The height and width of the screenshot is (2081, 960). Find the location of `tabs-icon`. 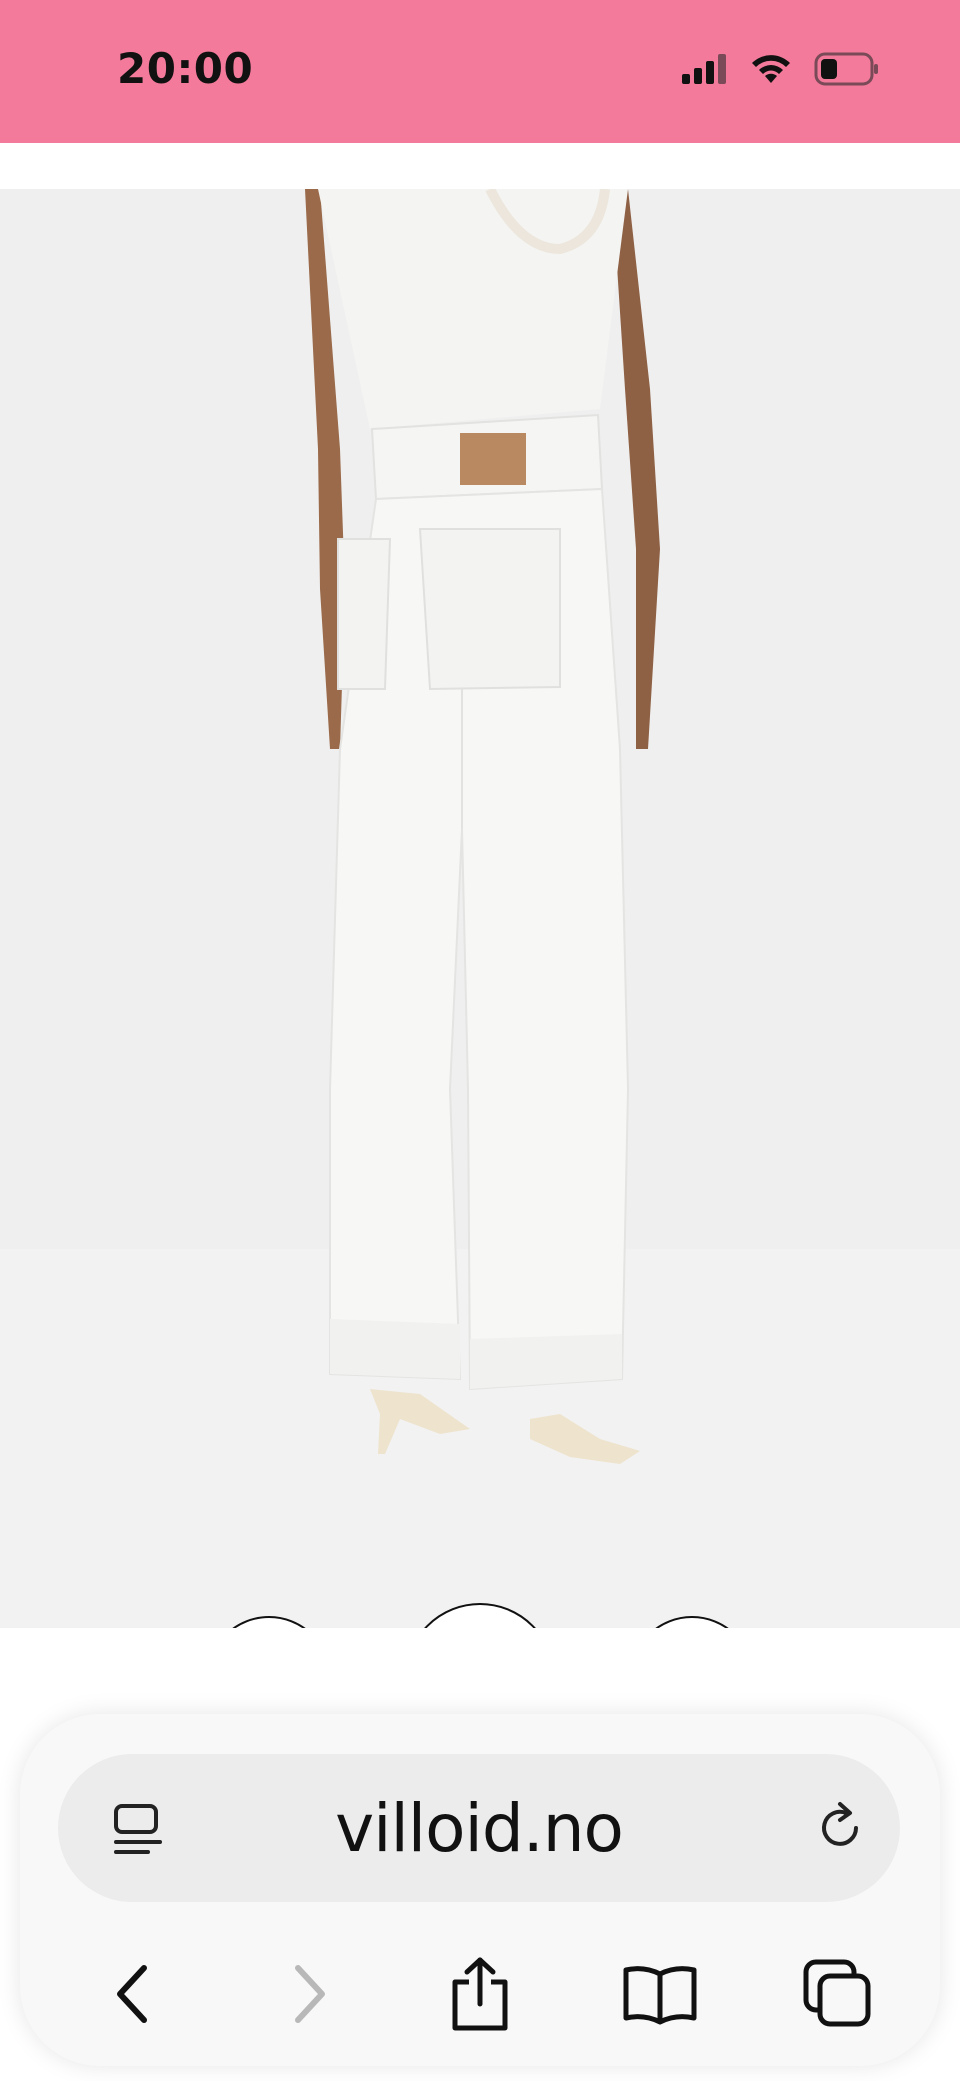

tabs-icon is located at coordinates (837, 1993).